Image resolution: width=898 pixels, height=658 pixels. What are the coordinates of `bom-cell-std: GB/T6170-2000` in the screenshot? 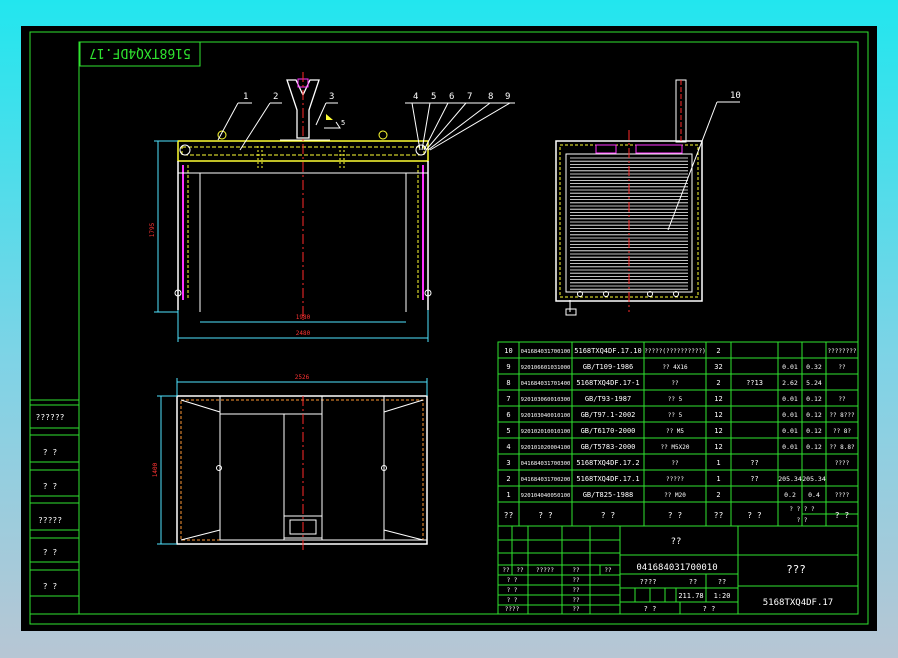 It's located at (608, 431).